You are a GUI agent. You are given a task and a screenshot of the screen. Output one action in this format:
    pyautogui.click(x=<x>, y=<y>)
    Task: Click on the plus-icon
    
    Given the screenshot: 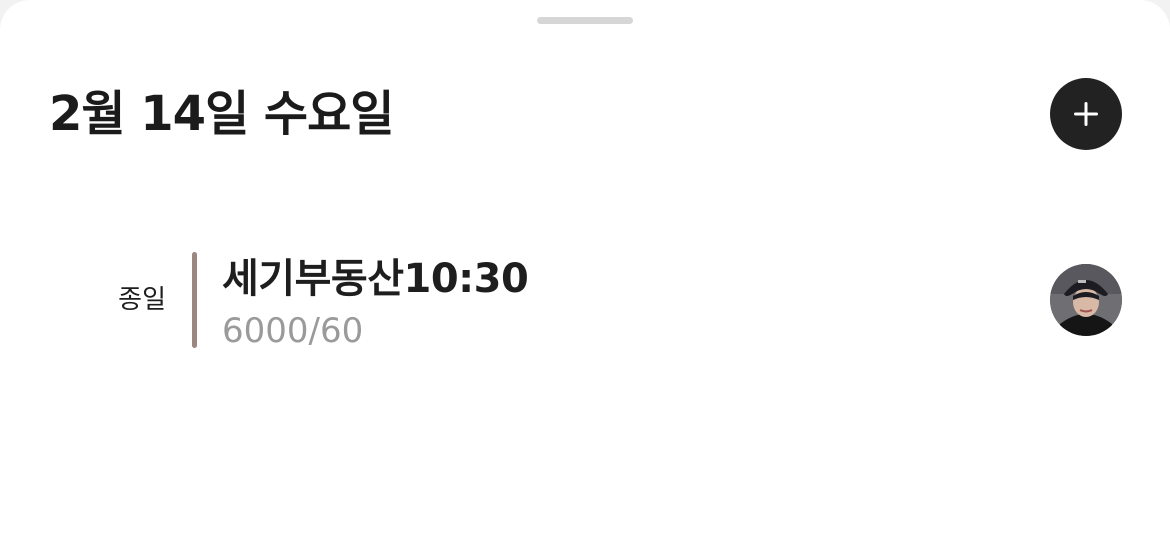 What is the action you would take?
    pyautogui.click(x=1086, y=114)
    